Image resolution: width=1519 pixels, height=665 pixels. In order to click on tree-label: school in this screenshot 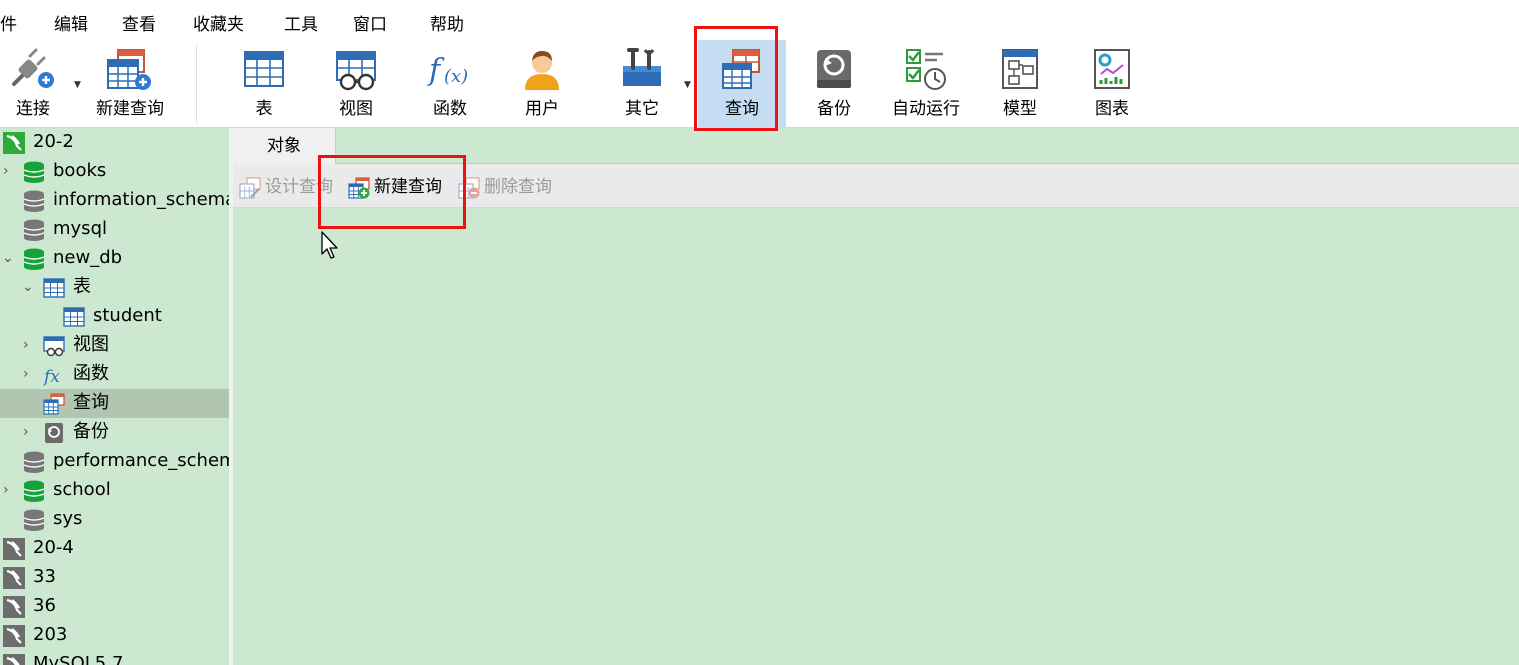, I will do `click(82, 489)`.